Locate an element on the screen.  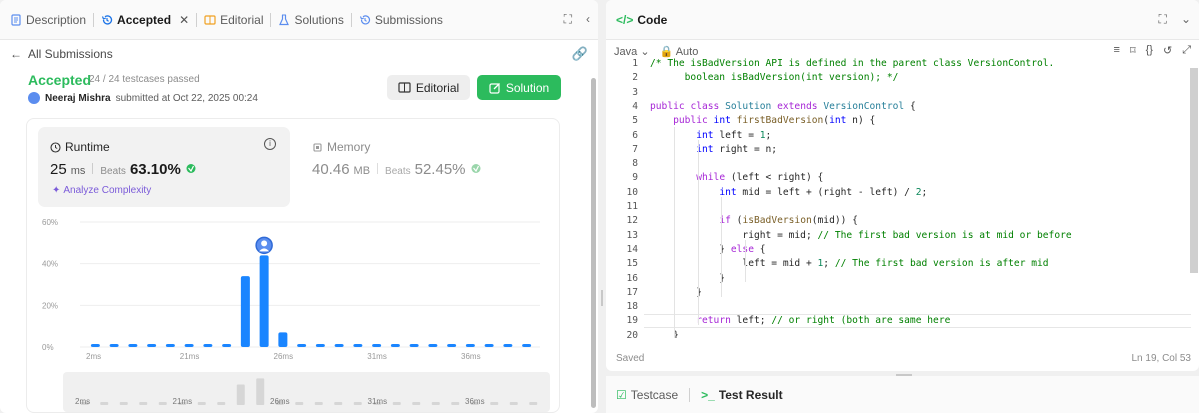
analyze-label: Analyze Complexity is located at coordinates (107, 190).